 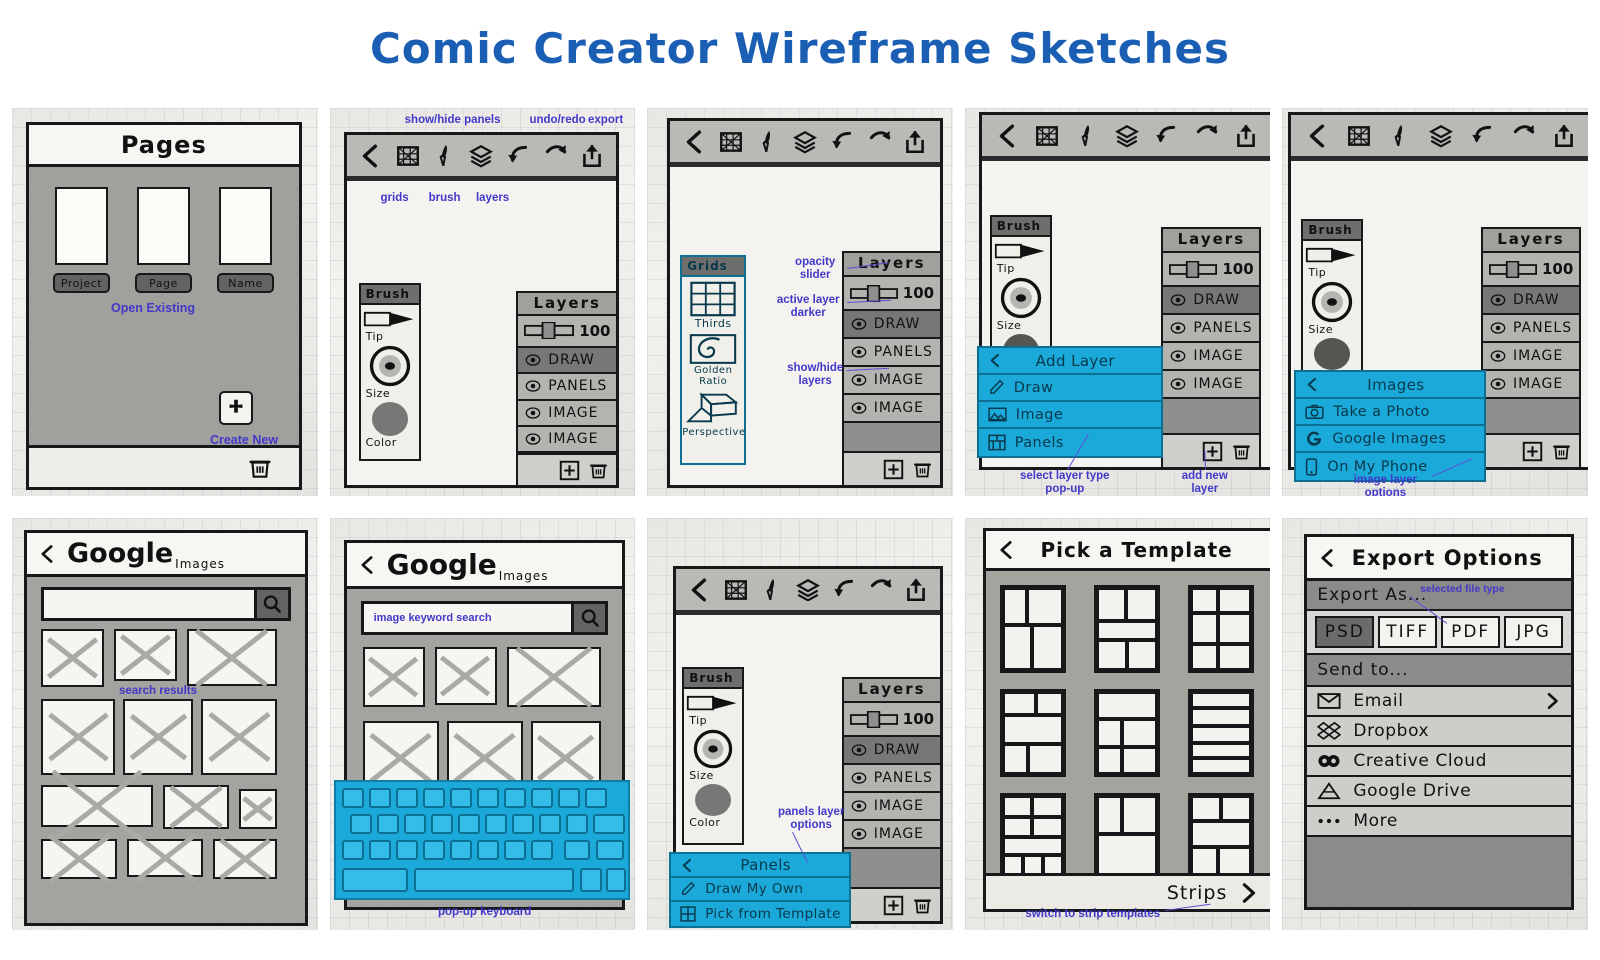 What do you see at coordinates (893, 905) in the screenshot?
I see `add-layer-icon` at bounding box center [893, 905].